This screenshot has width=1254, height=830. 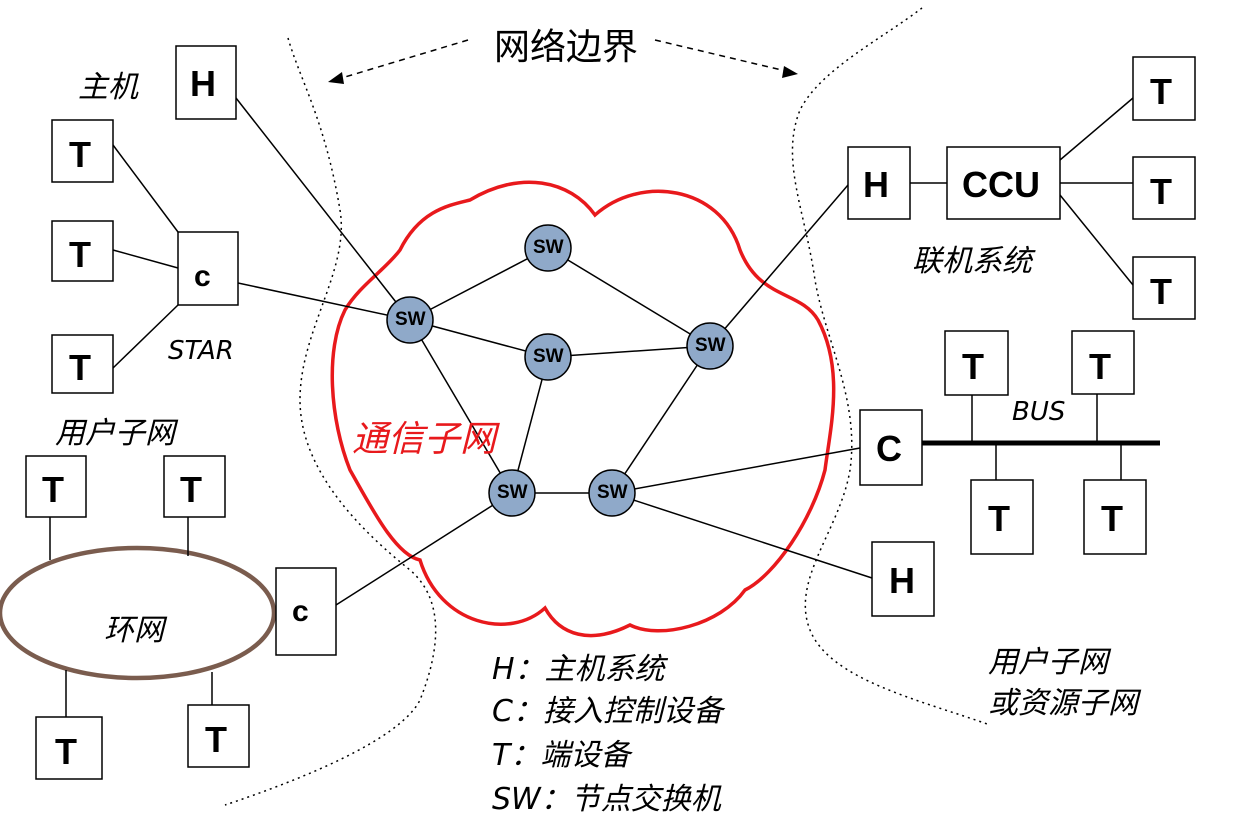 What do you see at coordinates (1048, 662) in the screenshot?
I see `user-subnet-right-label: 用户子网` at bounding box center [1048, 662].